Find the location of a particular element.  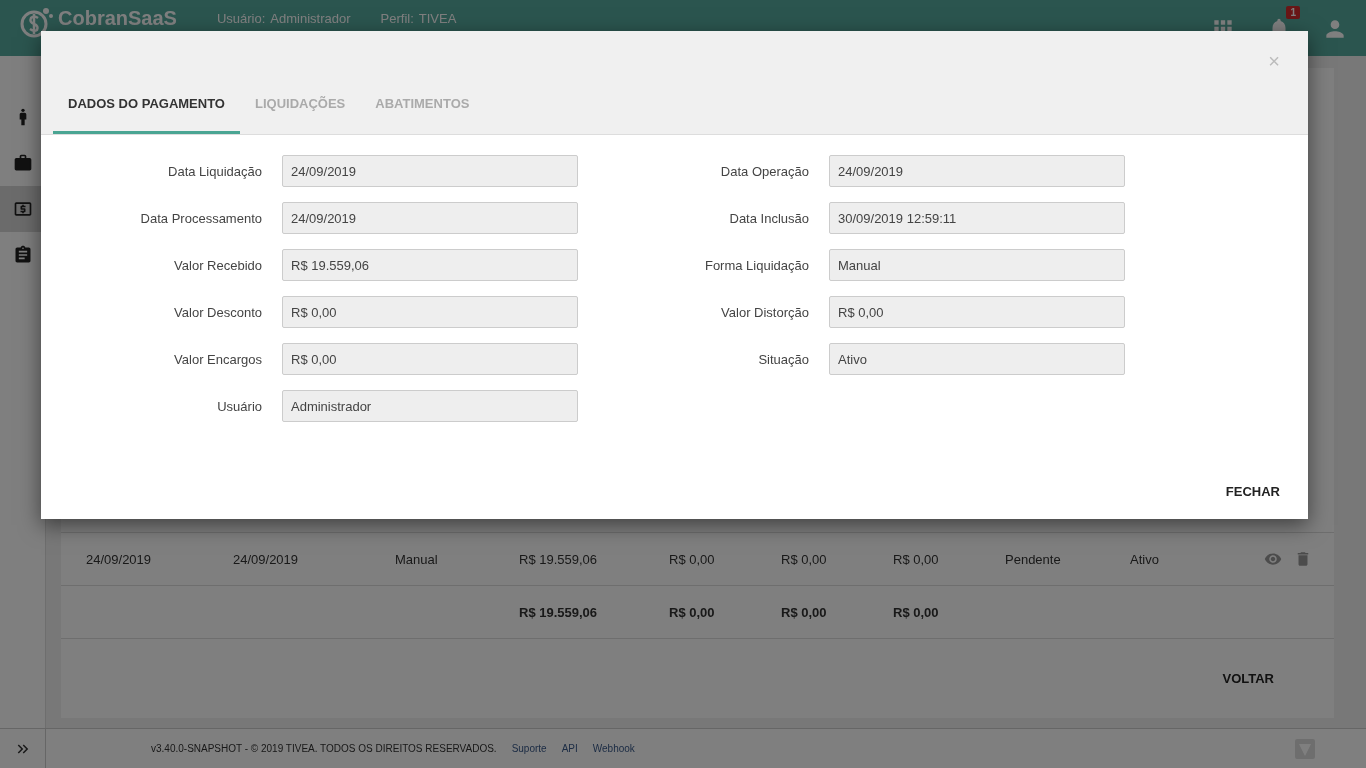

profile-label: Perfil: is located at coordinates (397, 18).